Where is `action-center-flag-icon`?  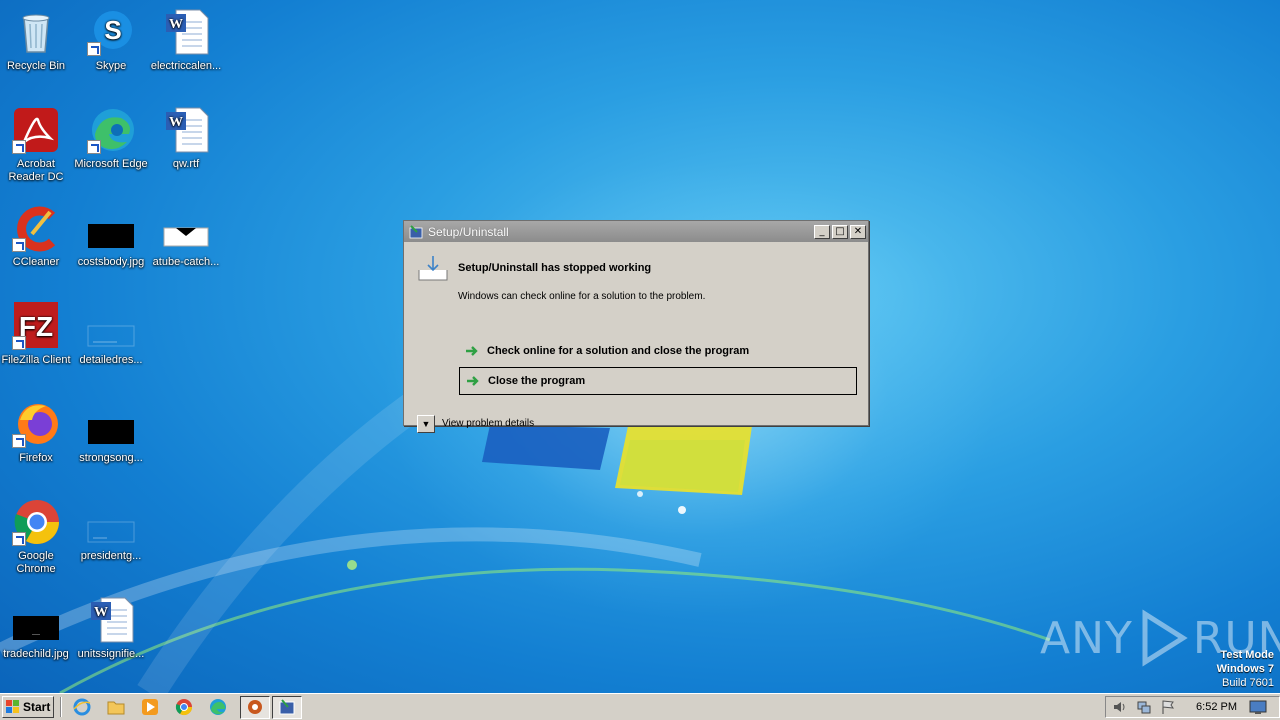 action-center-flag-icon is located at coordinates (1168, 707).